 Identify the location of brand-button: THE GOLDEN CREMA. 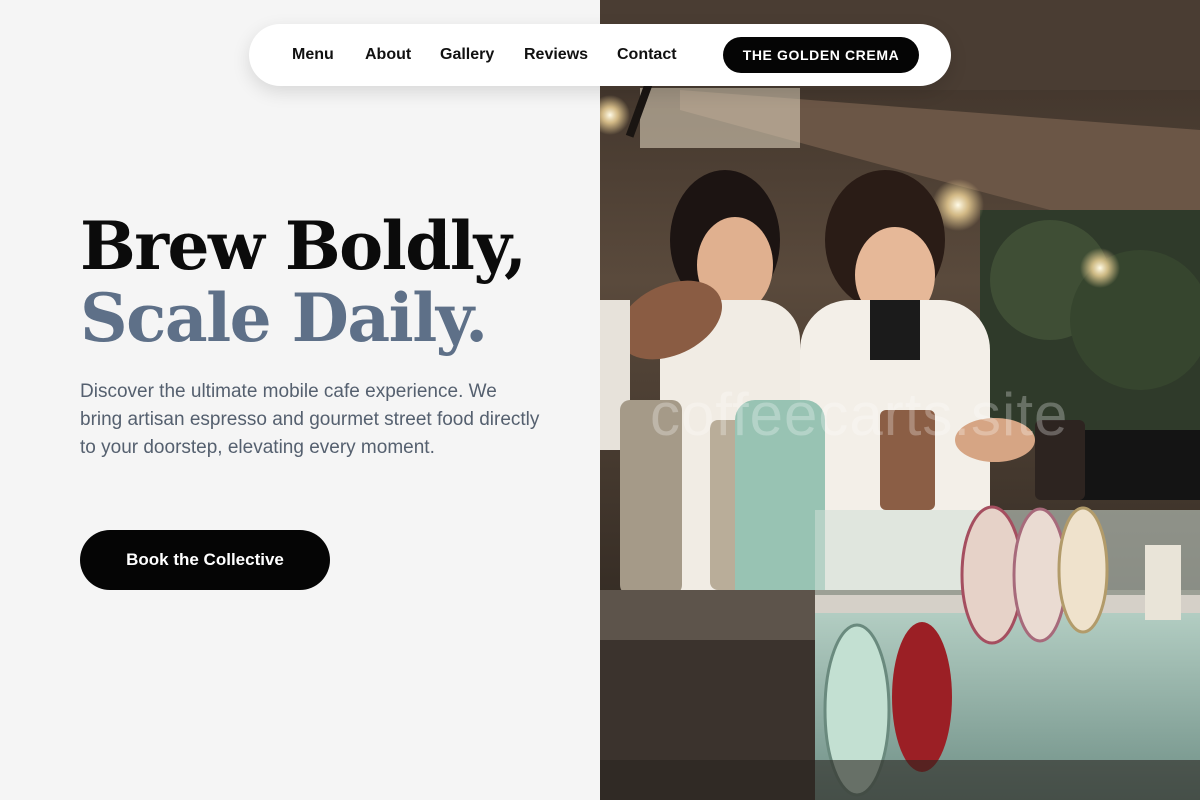
(821, 55).